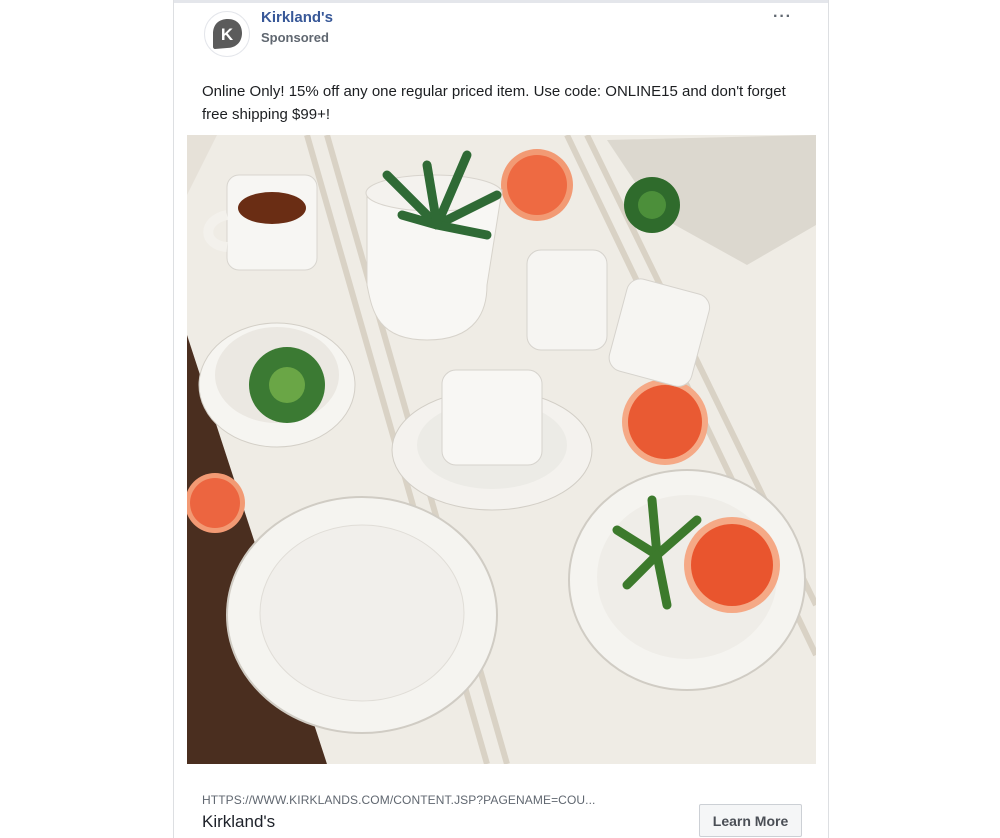 This screenshot has height=838, width=1000. Describe the element at coordinates (782, 17) in the screenshot. I see `more-options-button: ···` at that location.